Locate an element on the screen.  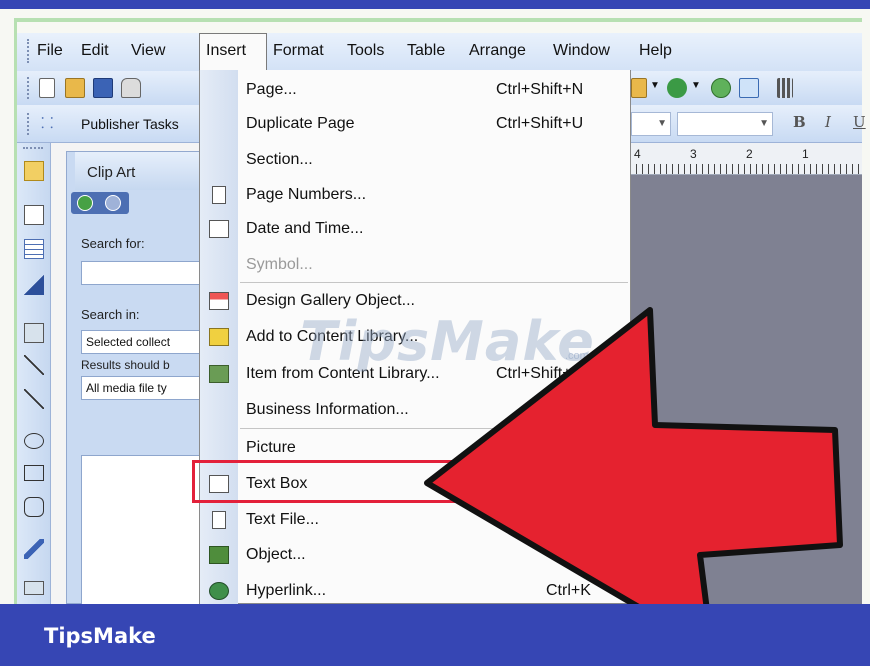
search-input is located at coordinates (143, 273).